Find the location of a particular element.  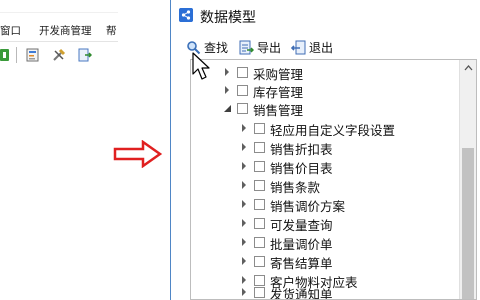

tree-label: 批量调价单 is located at coordinates (301, 244).